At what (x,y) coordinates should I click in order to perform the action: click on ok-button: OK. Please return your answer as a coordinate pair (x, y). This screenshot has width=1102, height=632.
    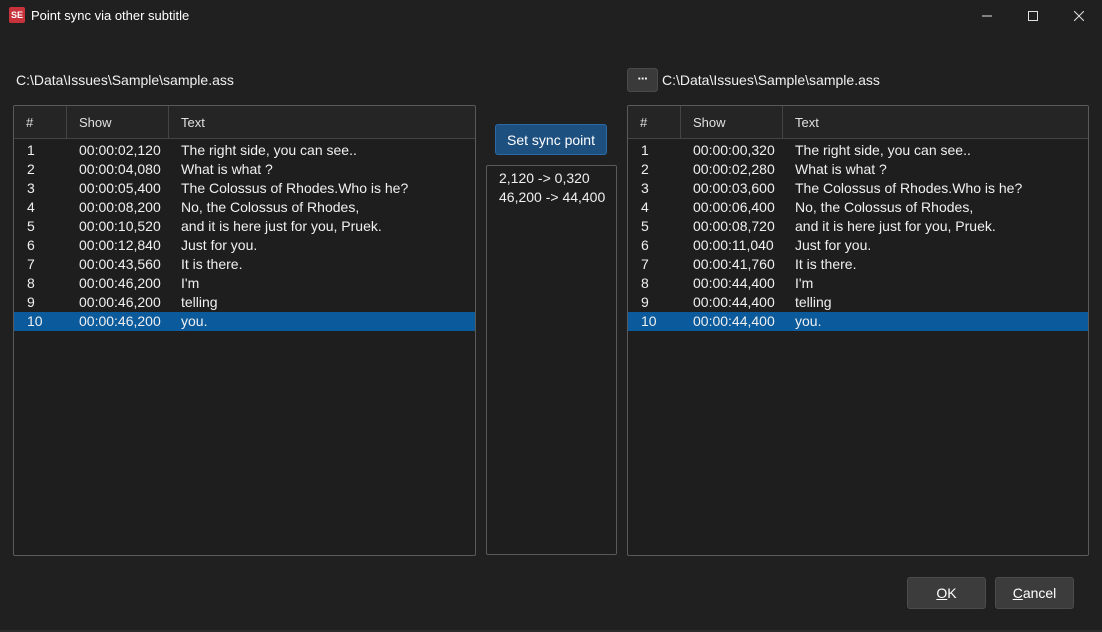
    Looking at the image, I should click on (946, 593).